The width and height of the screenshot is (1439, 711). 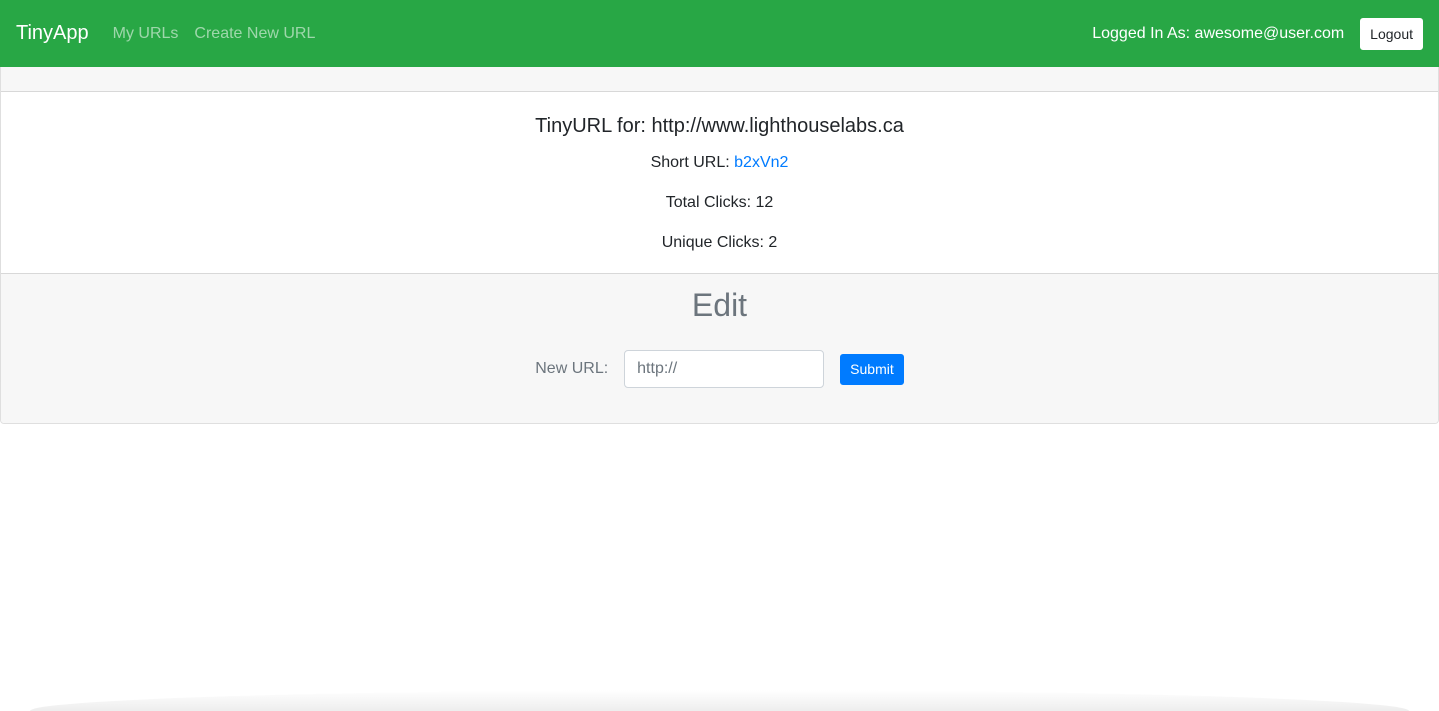 What do you see at coordinates (761, 162) in the screenshot?
I see `short-url-link: b2xVn2` at bounding box center [761, 162].